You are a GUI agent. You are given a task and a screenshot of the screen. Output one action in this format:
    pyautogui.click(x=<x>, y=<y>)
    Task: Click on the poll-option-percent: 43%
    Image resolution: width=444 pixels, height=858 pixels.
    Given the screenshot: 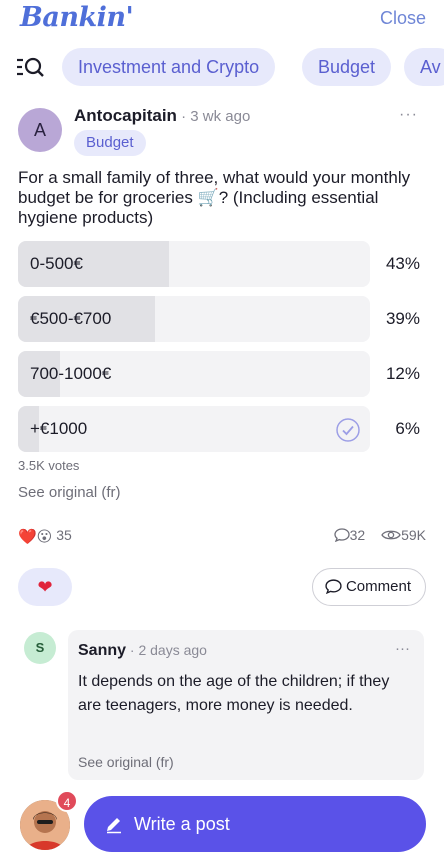 What is the action you would take?
    pyautogui.click(x=402, y=263)
    